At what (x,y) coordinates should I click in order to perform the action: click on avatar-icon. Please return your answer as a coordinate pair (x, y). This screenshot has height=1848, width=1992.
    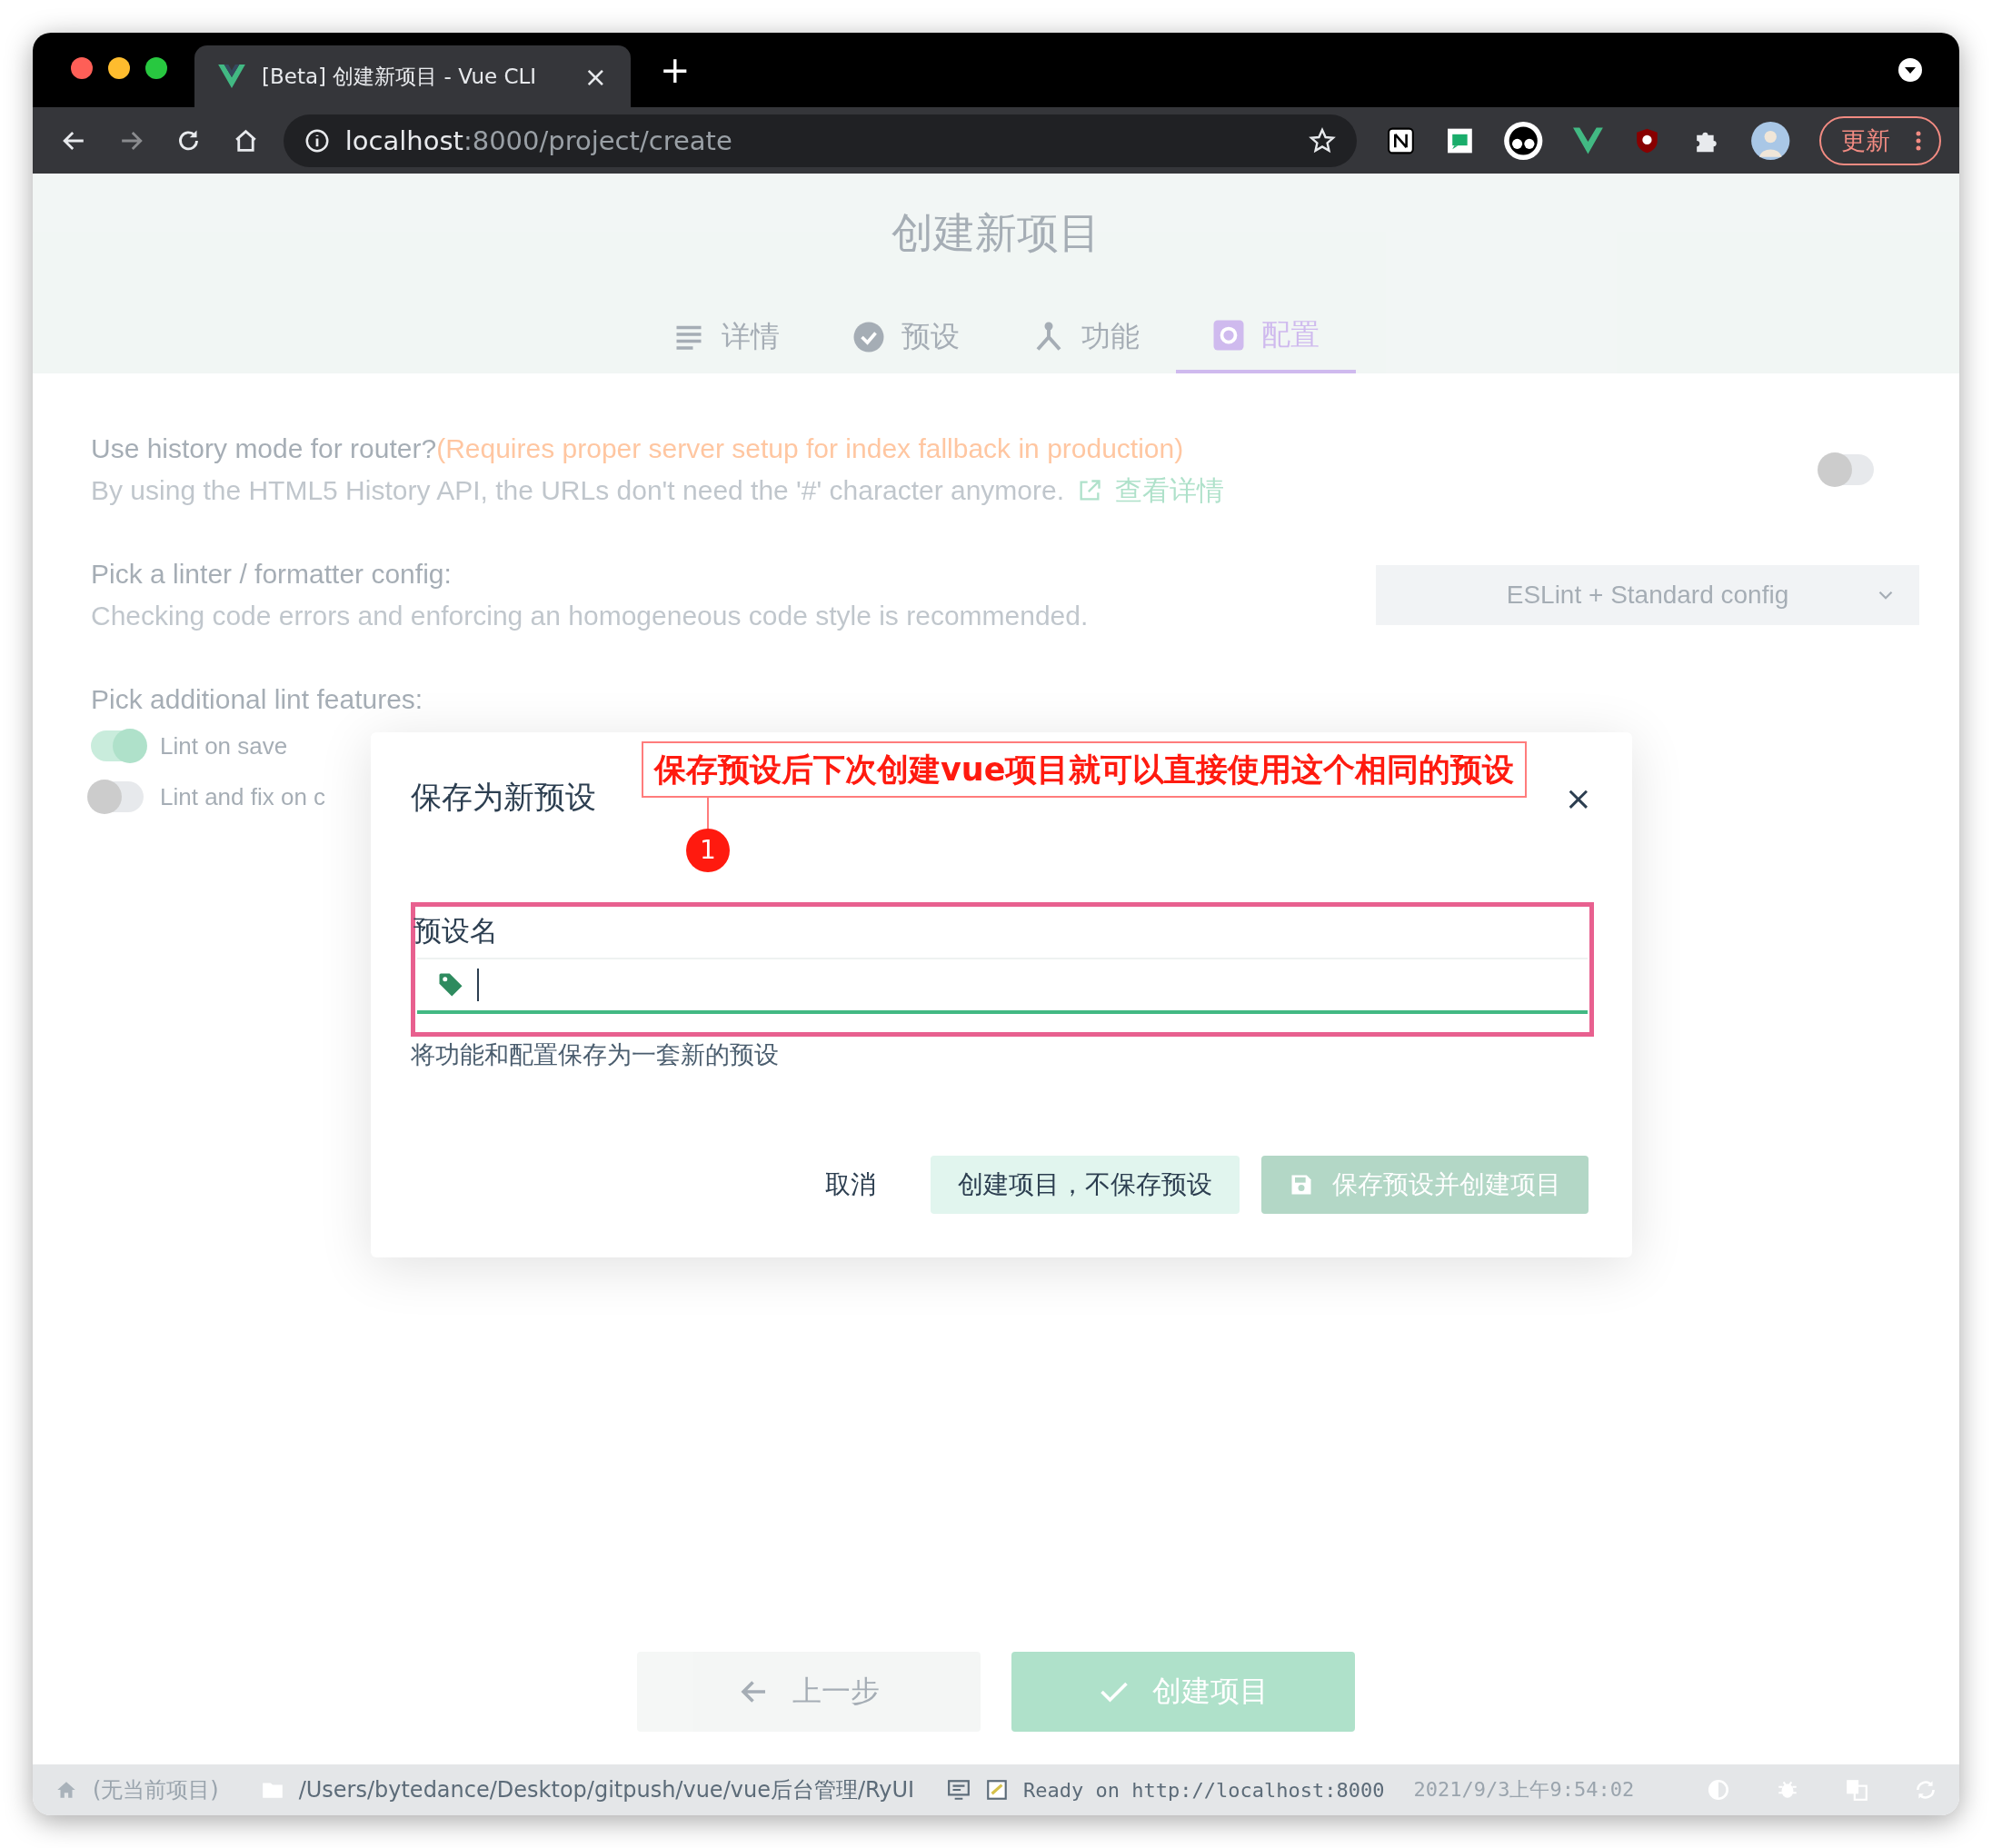
    Looking at the image, I should click on (1769, 140).